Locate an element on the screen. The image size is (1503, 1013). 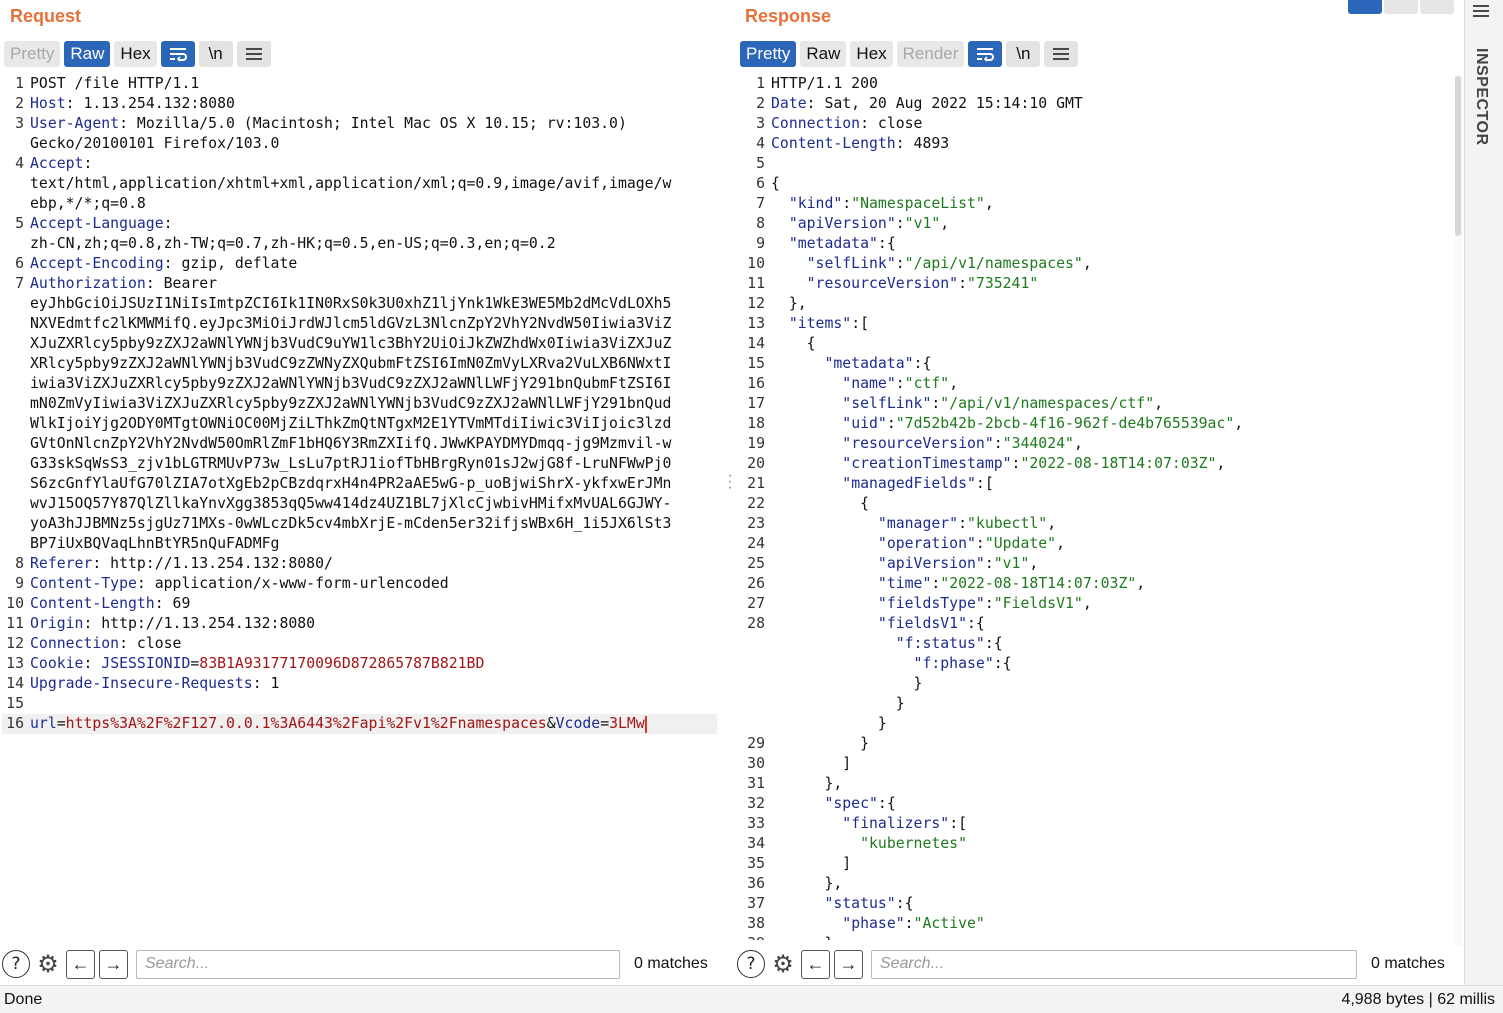
line-text: Host: 1.13.254.132:8080 is located at coordinates (132, 104).